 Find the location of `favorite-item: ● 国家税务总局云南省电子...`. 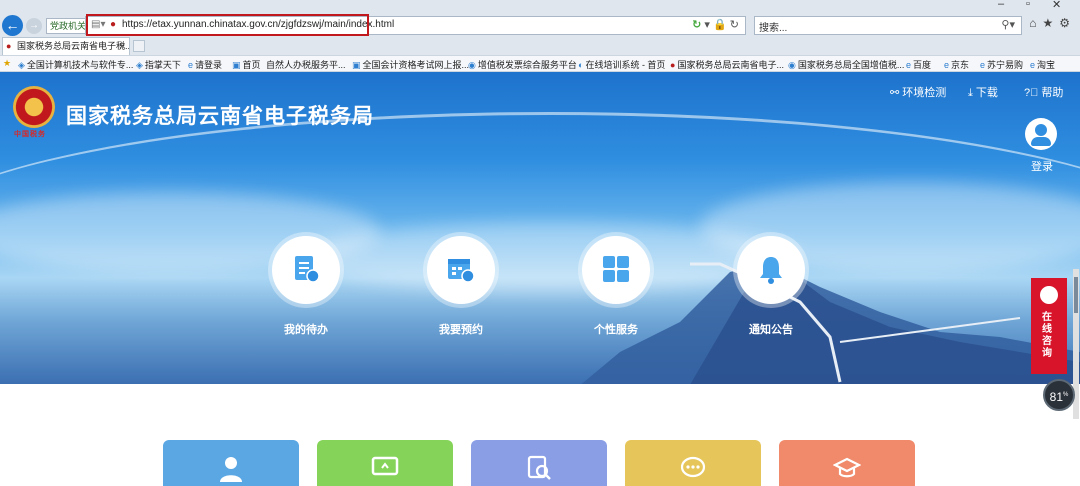

favorite-item: ● 国家税务总局云南省电子... is located at coordinates (727, 64).